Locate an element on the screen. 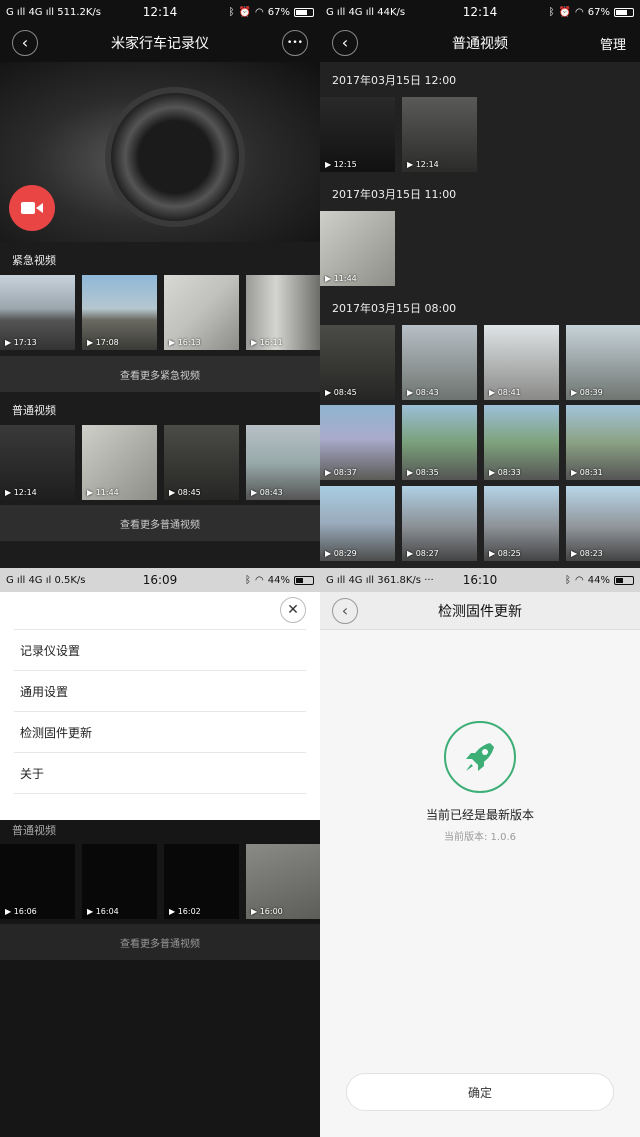  normal-video-thumb: ▶ 08:43 is located at coordinates (283, 462).